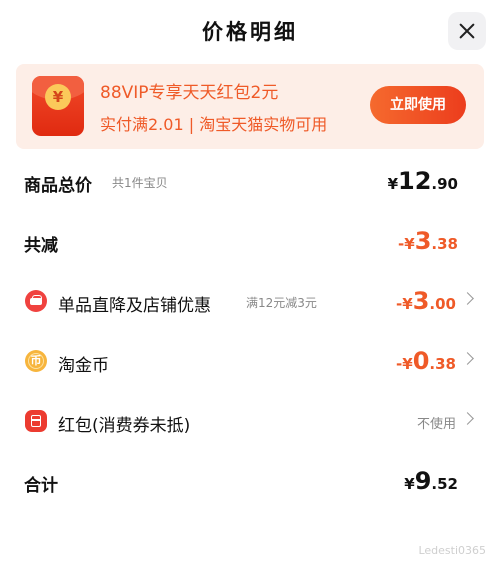 The width and height of the screenshot is (500, 567). I want to click on tao-coin-row: 币 淘金币 -¥0.38, so click(250, 362).